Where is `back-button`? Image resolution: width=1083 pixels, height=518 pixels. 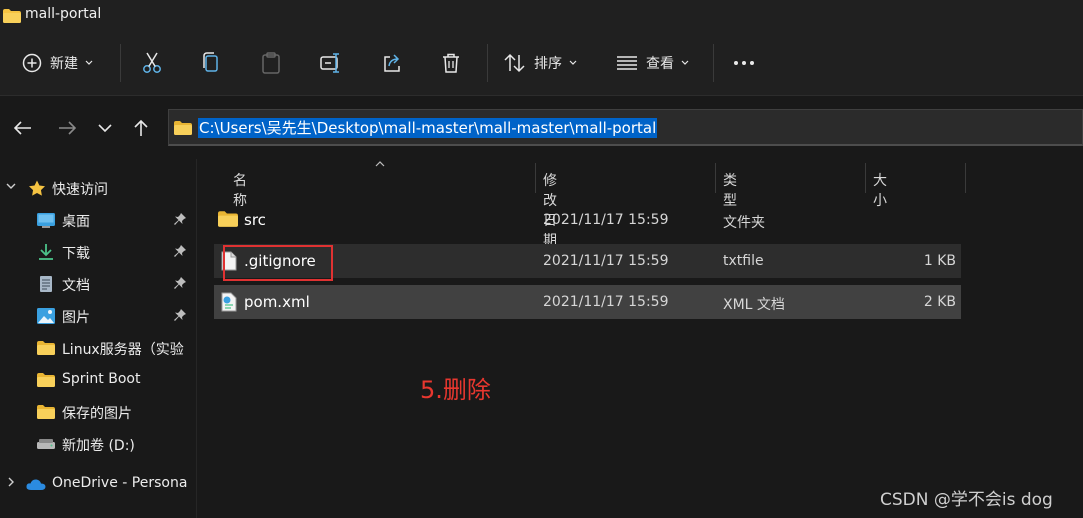 back-button is located at coordinates (23, 128).